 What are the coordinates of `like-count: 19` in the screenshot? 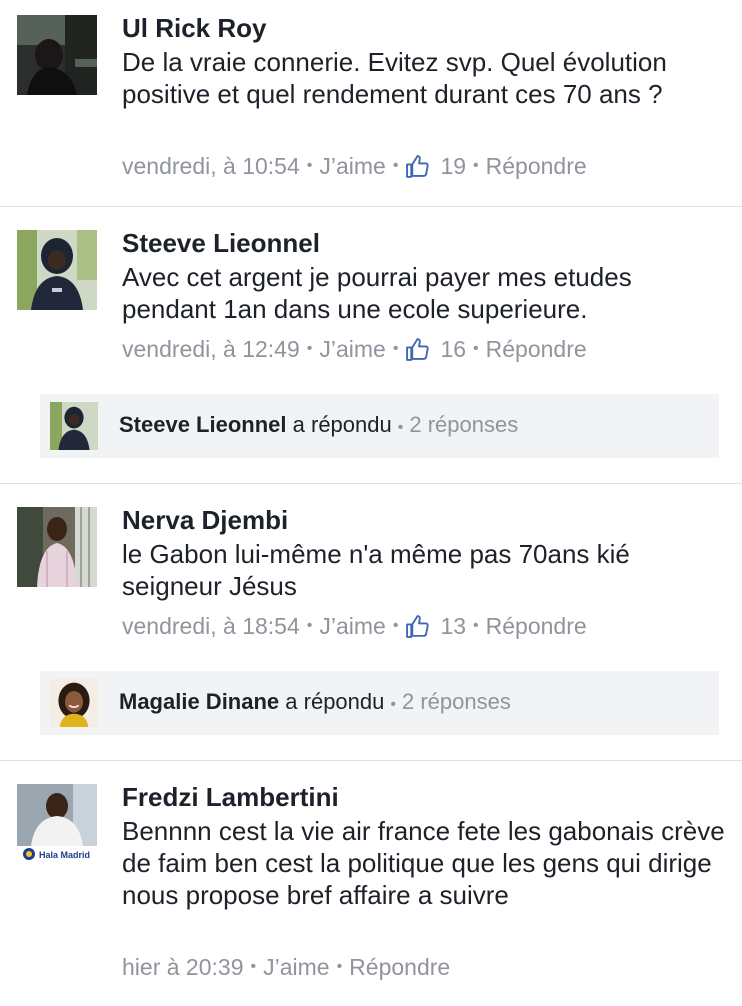 It's located at (453, 166).